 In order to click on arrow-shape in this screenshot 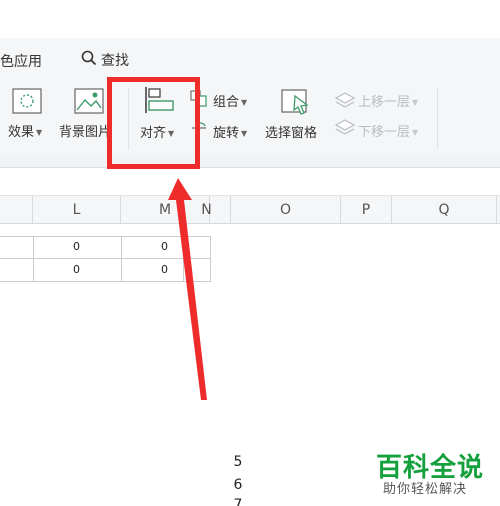, I will do `click(187, 289)`.